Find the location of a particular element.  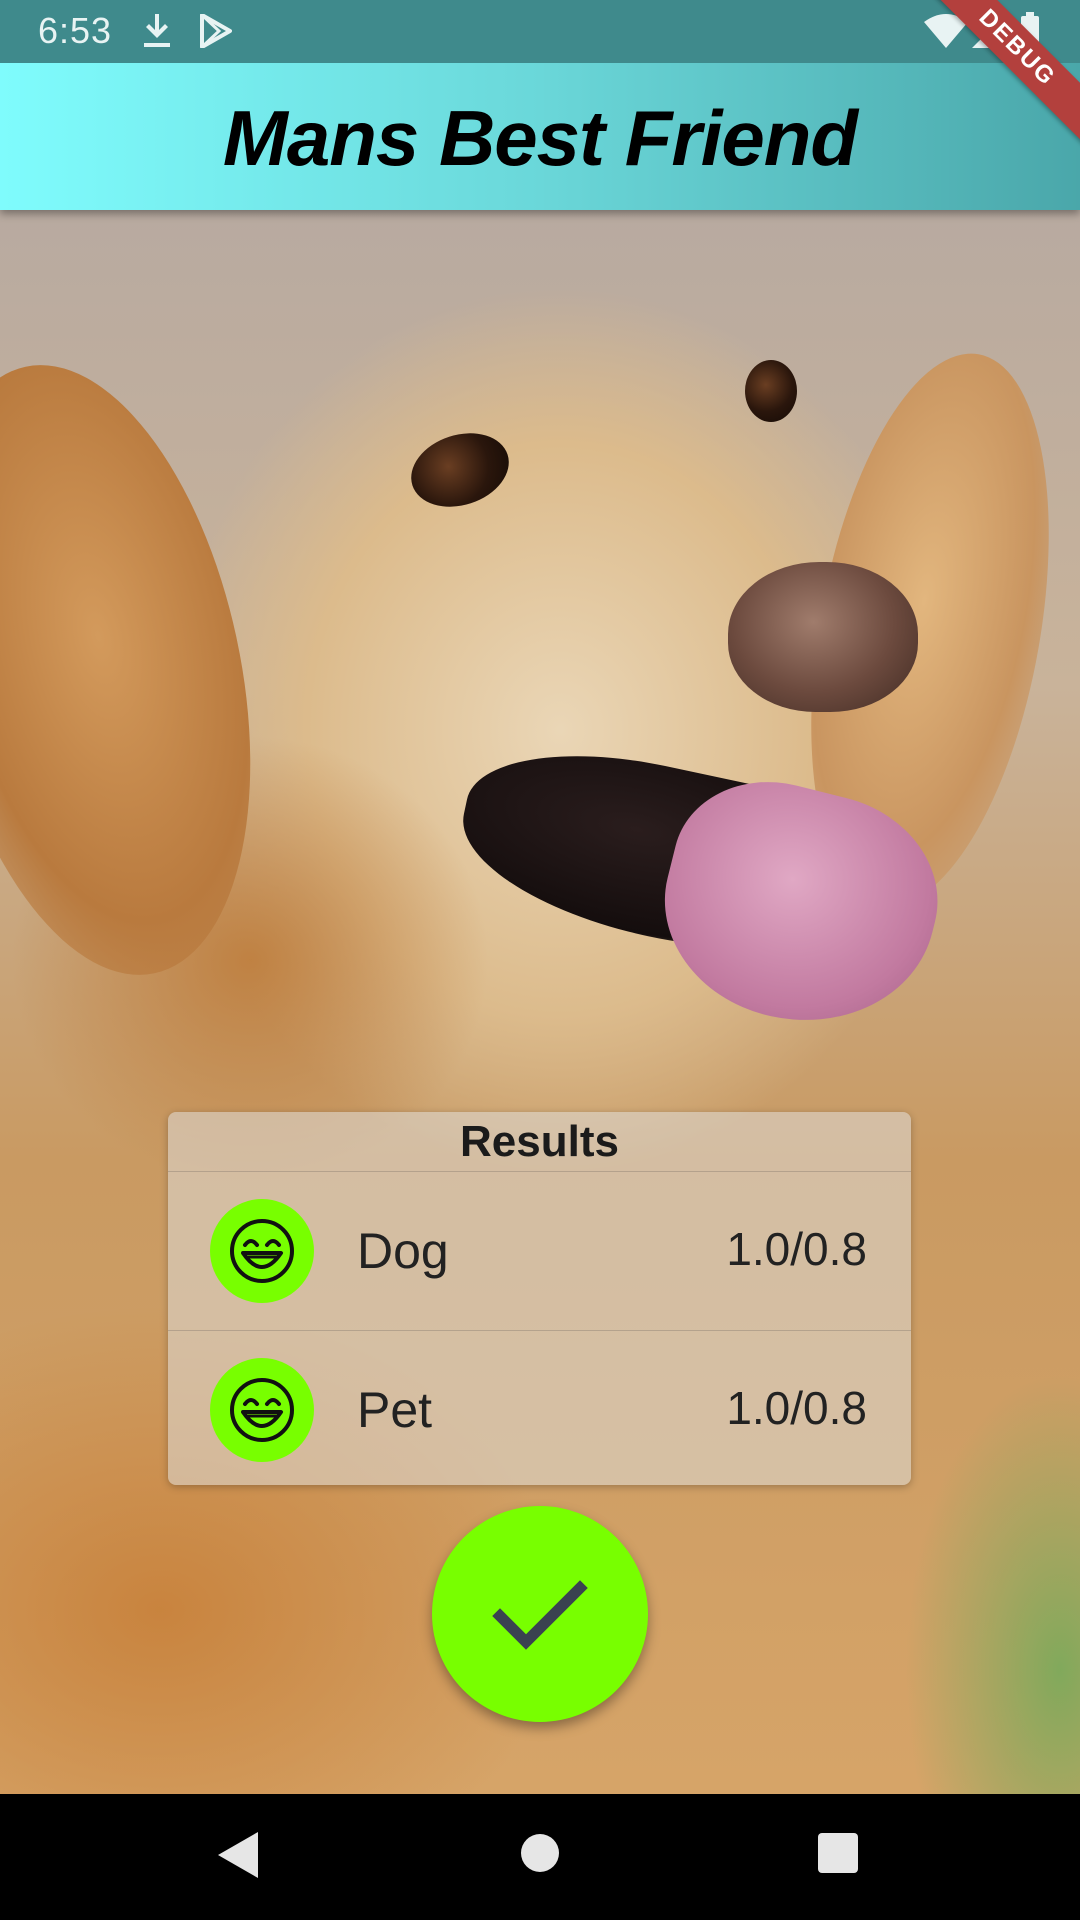

home-icon is located at coordinates (540, 1855).